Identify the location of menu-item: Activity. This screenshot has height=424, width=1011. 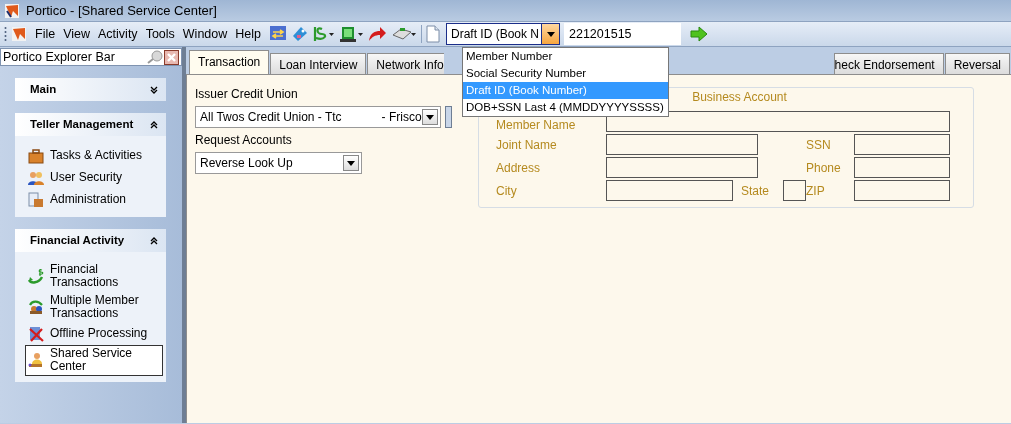
(118, 34).